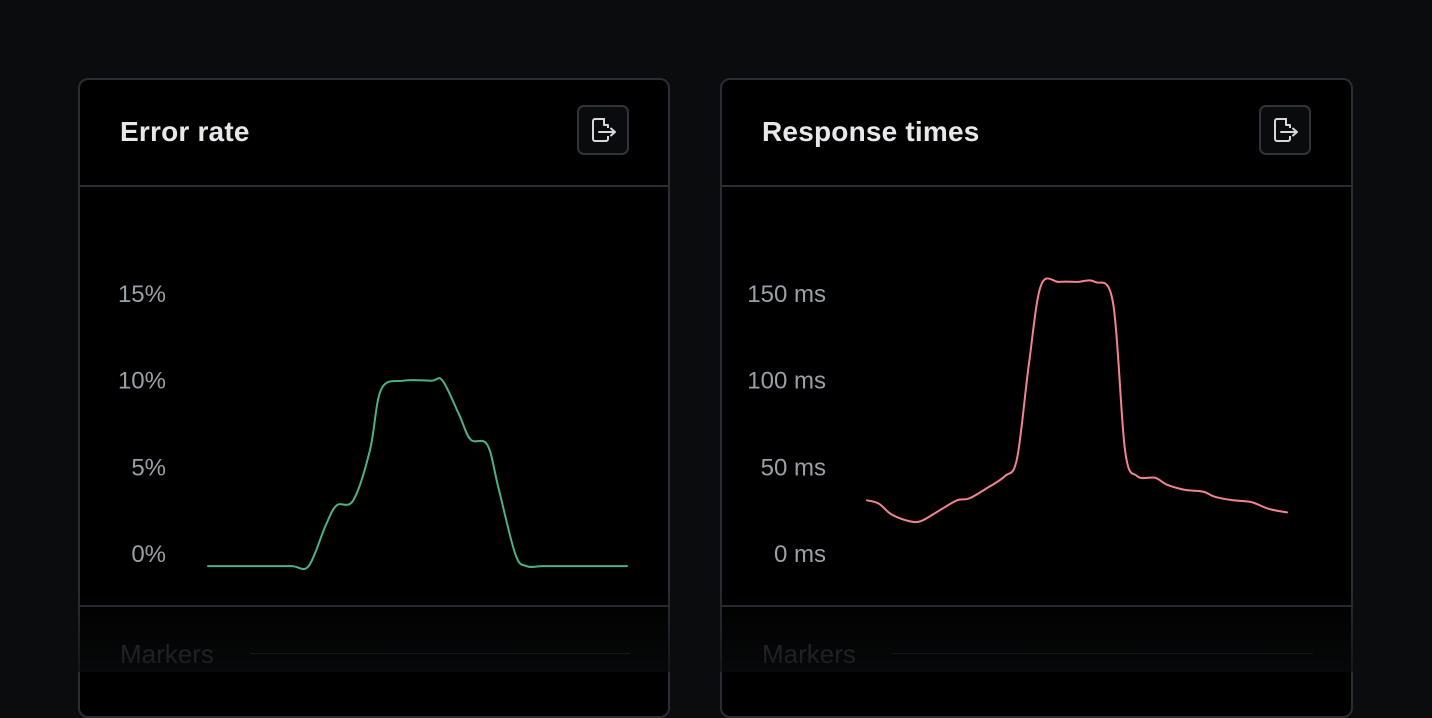  What do you see at coordinates (786, 381) in the screenshot?
I see `y-tick-label: 100 ms` at bounding box center [786, 381].